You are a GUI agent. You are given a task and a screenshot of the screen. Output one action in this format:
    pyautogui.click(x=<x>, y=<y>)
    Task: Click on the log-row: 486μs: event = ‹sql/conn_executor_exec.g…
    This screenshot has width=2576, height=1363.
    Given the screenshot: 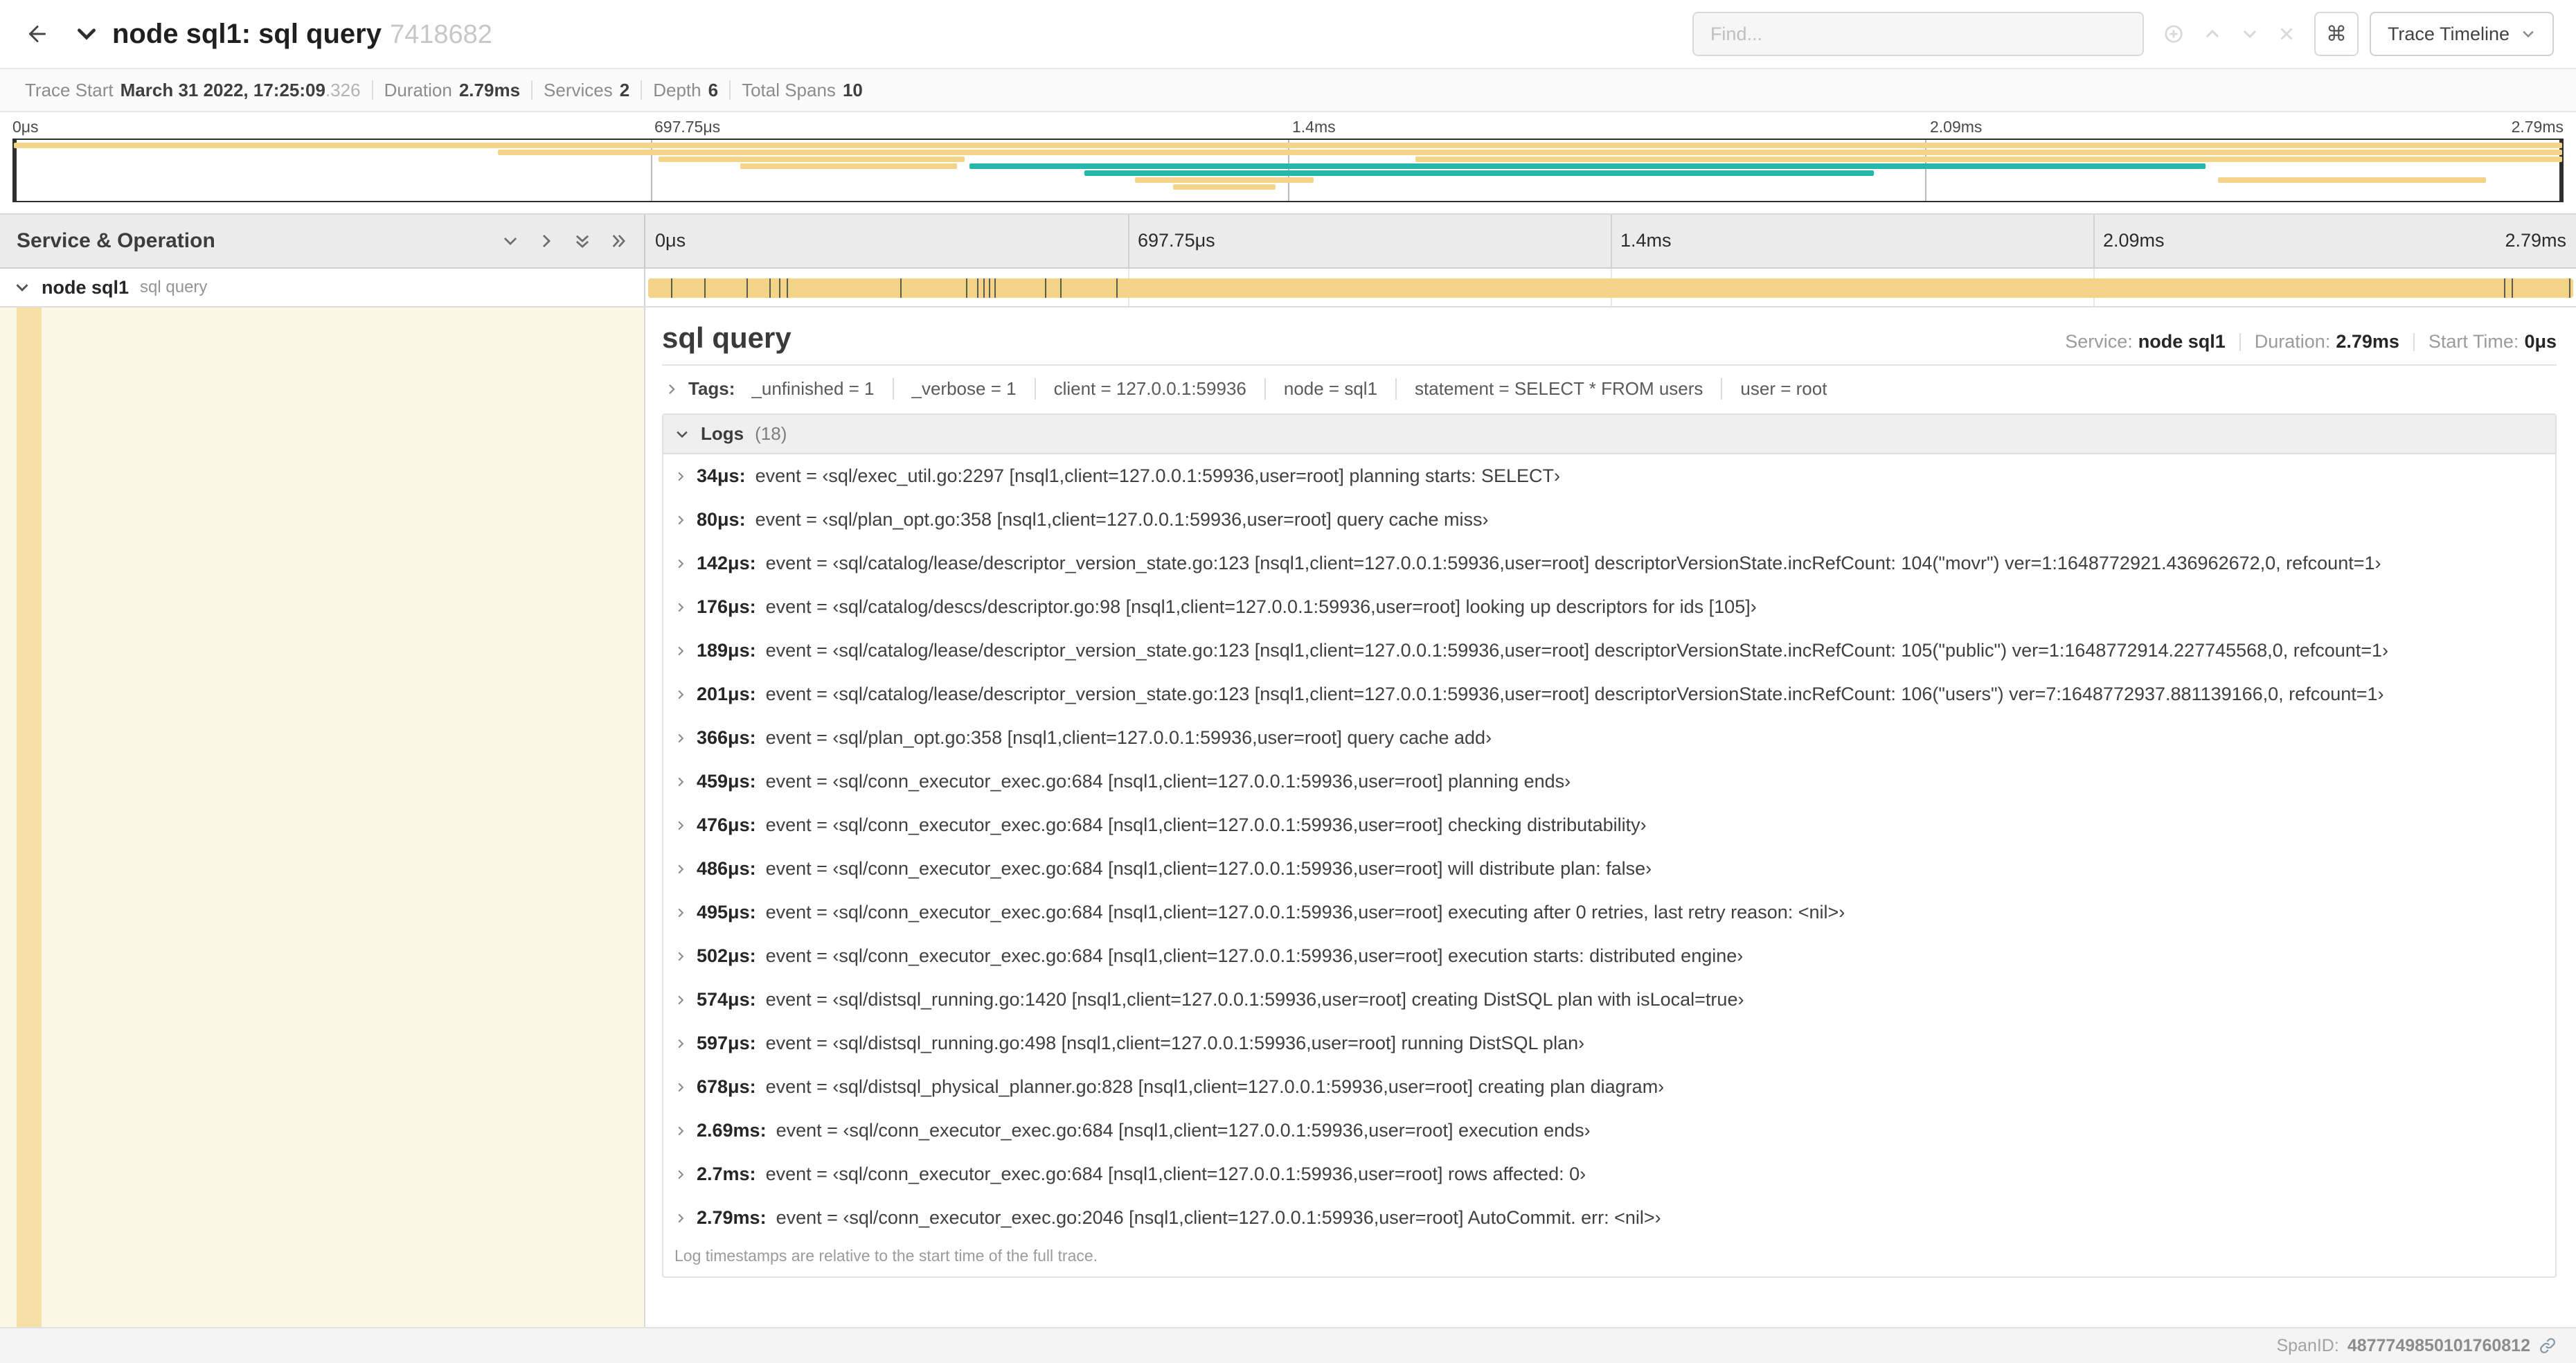 What is the action you would take?
    pyautogui.click(x=1609, y=869)
    